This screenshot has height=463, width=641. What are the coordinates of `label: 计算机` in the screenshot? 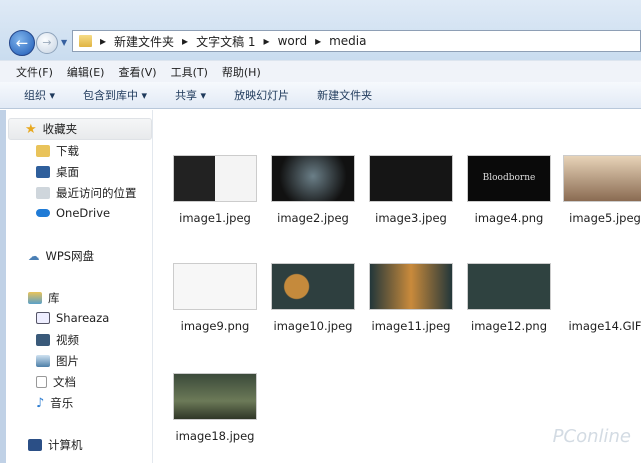 It's located at (65, 445).